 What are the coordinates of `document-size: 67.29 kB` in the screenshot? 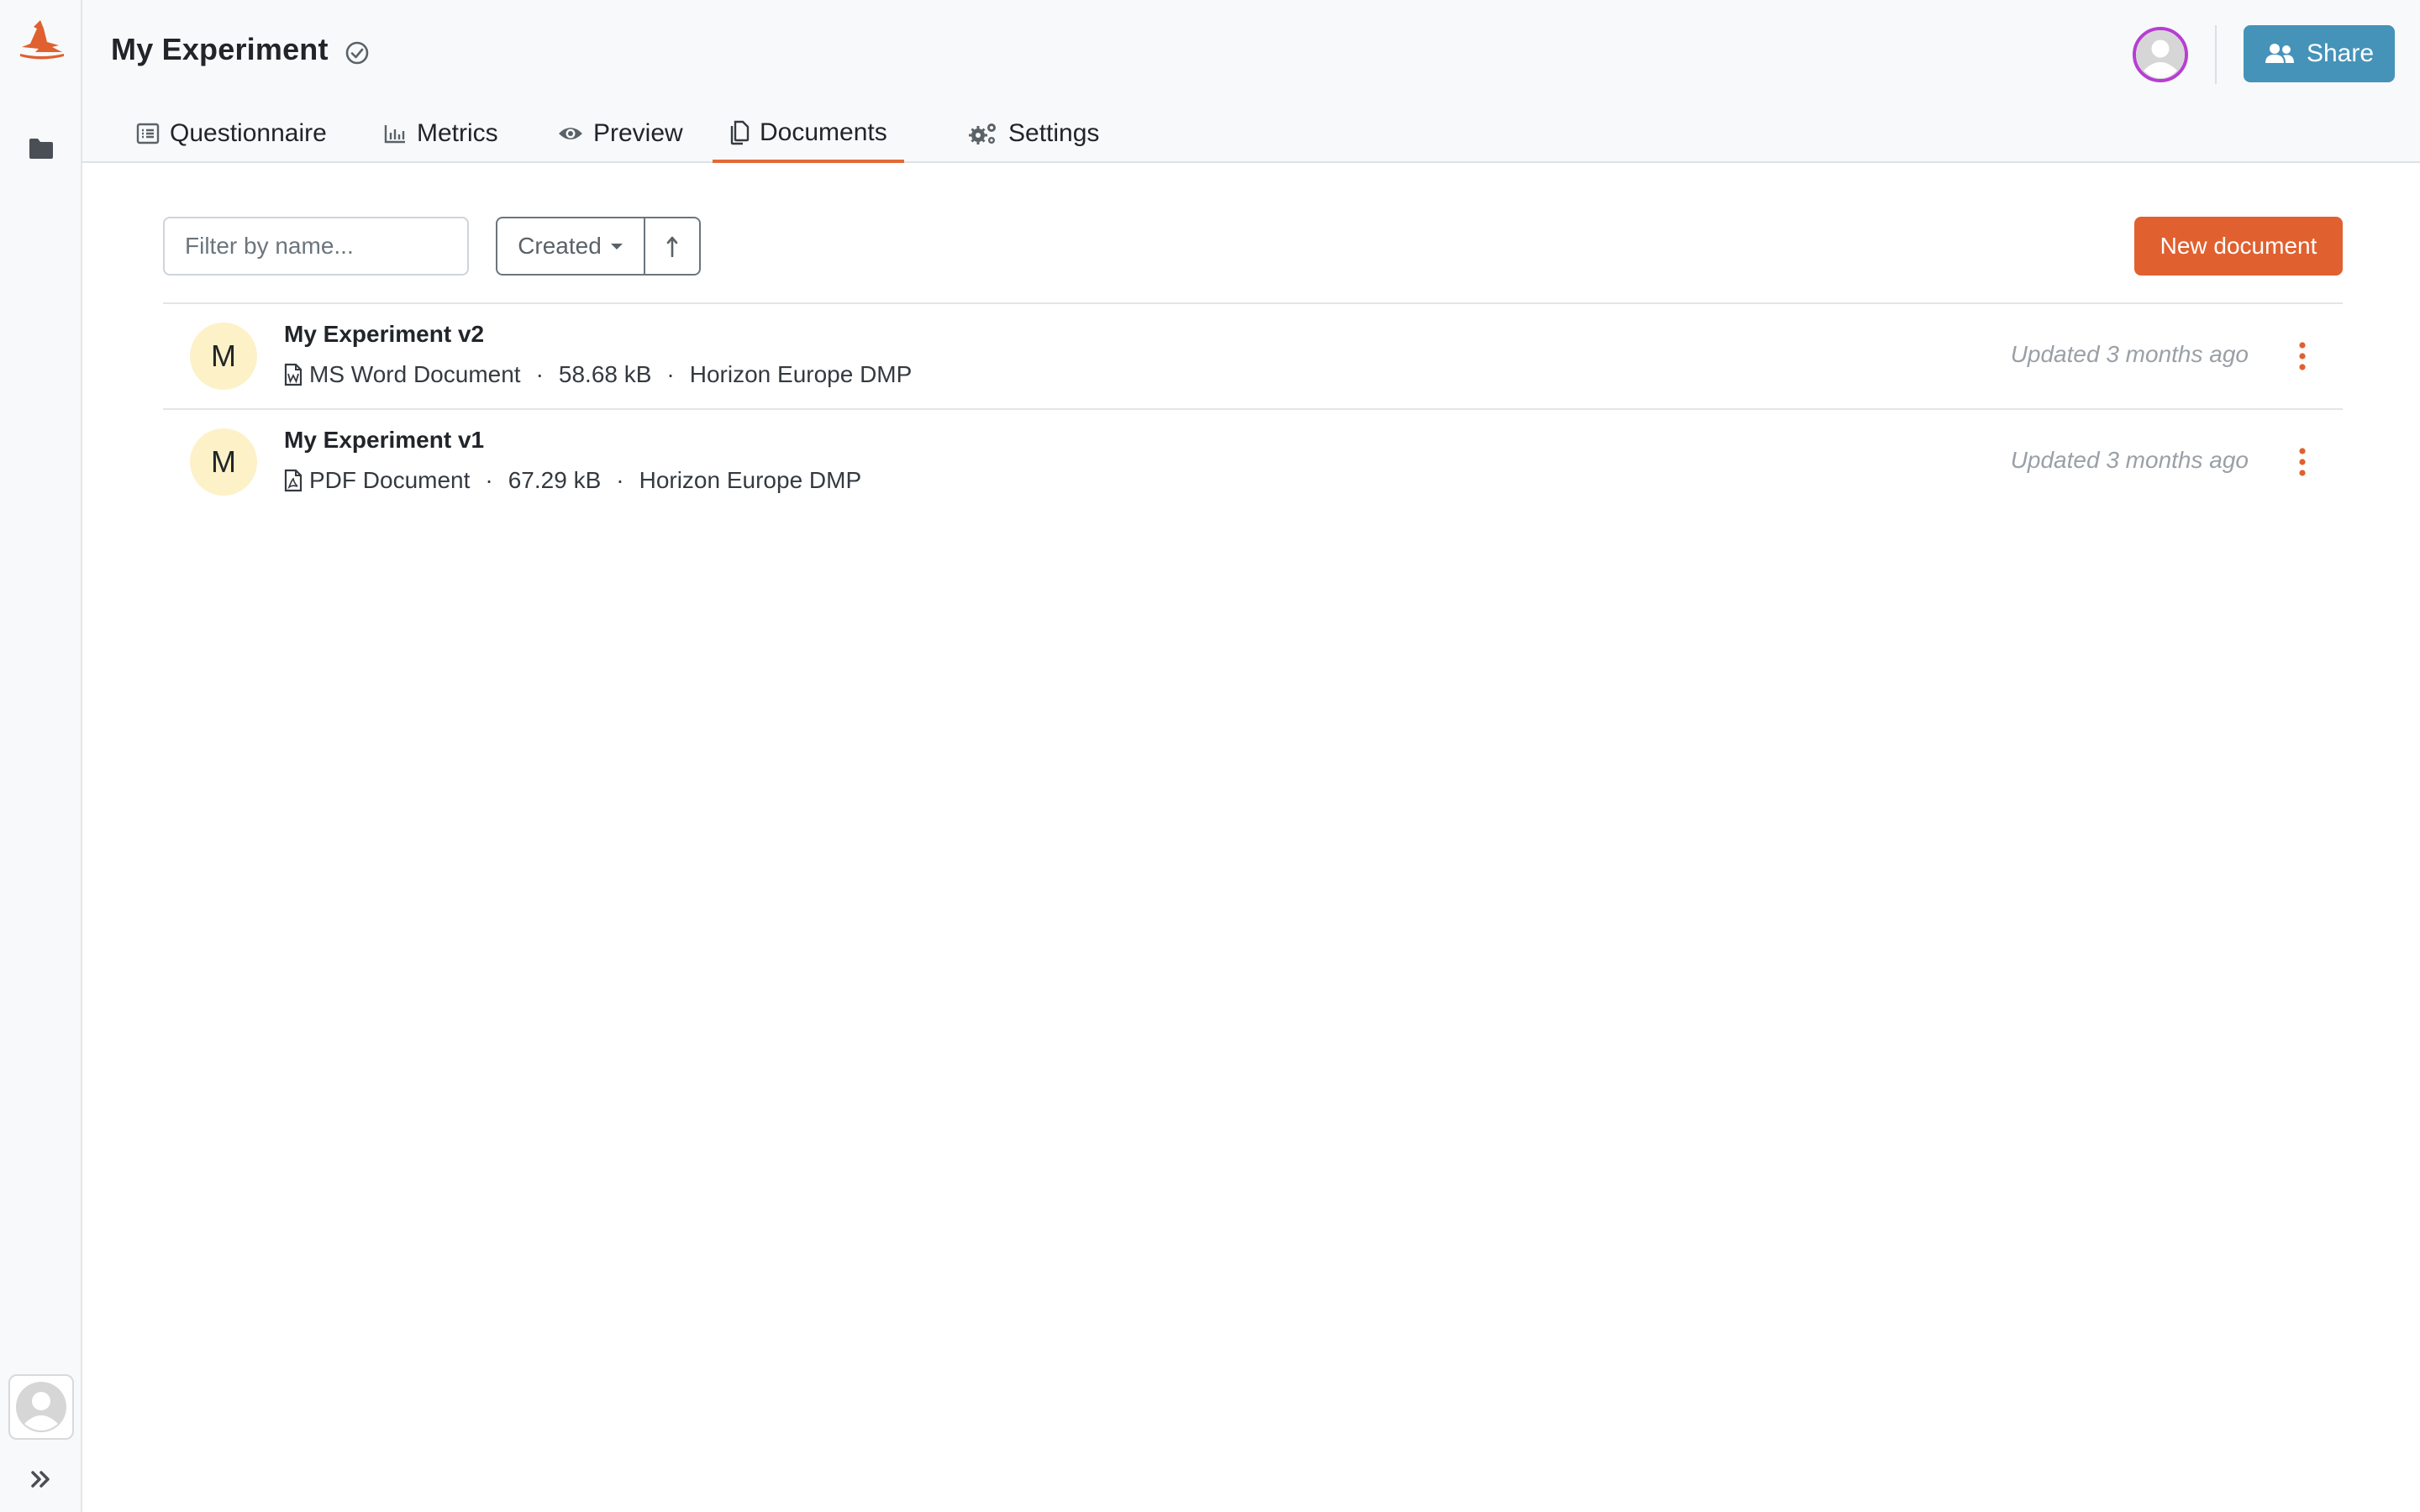 It's located at (555, 480).